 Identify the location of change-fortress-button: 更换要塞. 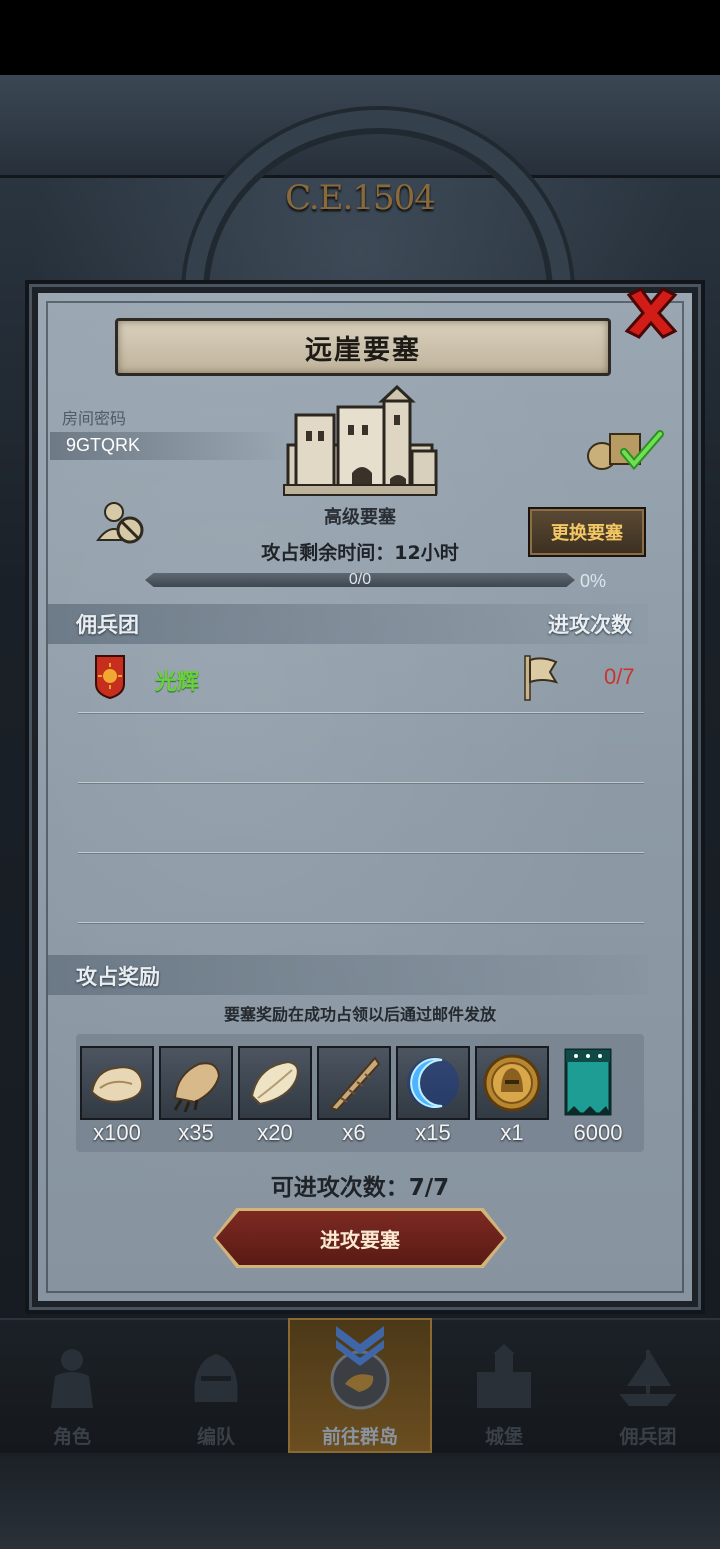
(587, 532).